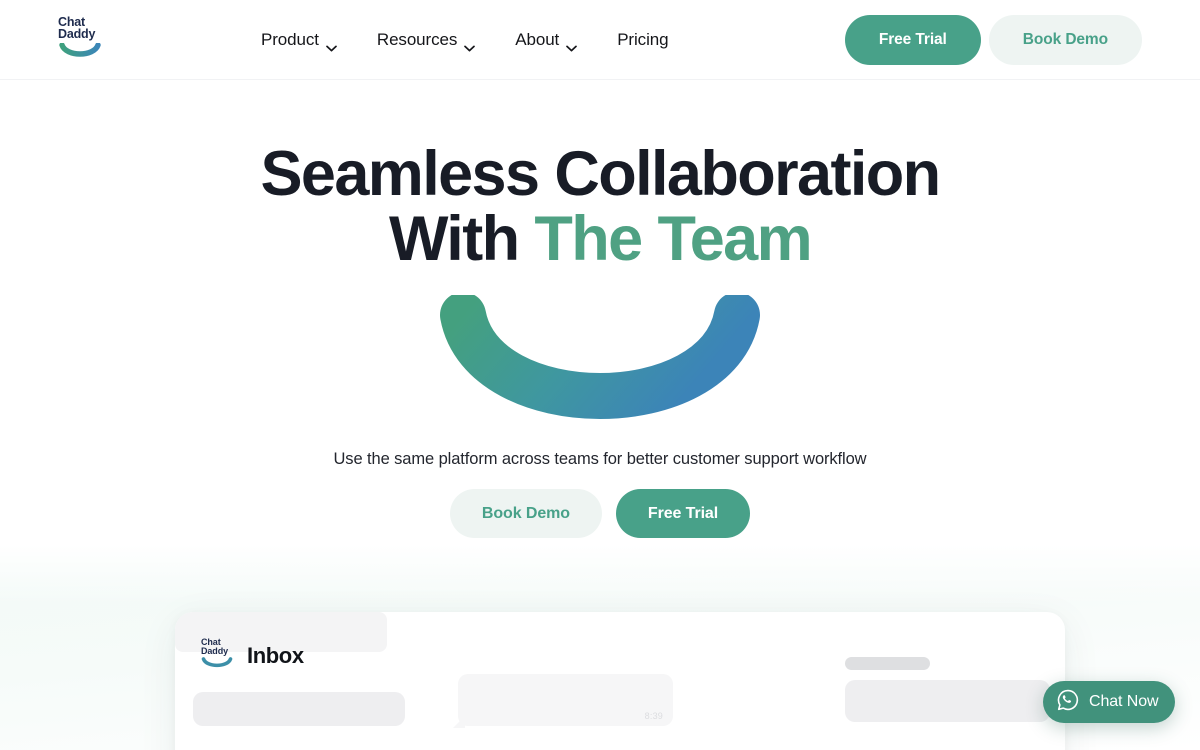 Image resolution: width=1200 pixels, height=750 pixels. I want to click on header-actions: Free Trial Book Demo, so click(993, 40).